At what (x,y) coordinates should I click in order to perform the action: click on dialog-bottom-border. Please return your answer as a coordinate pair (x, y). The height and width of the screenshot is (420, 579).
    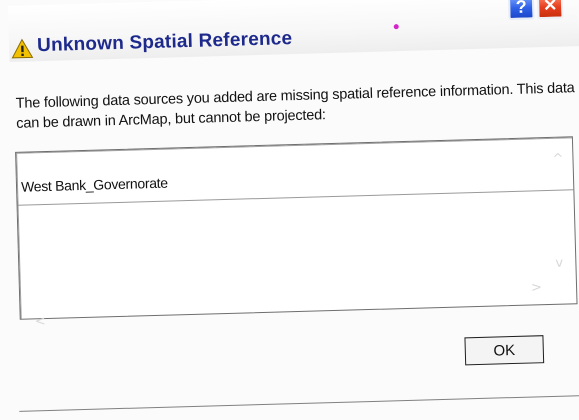
    Looking at the image, I should click on (299, 403).